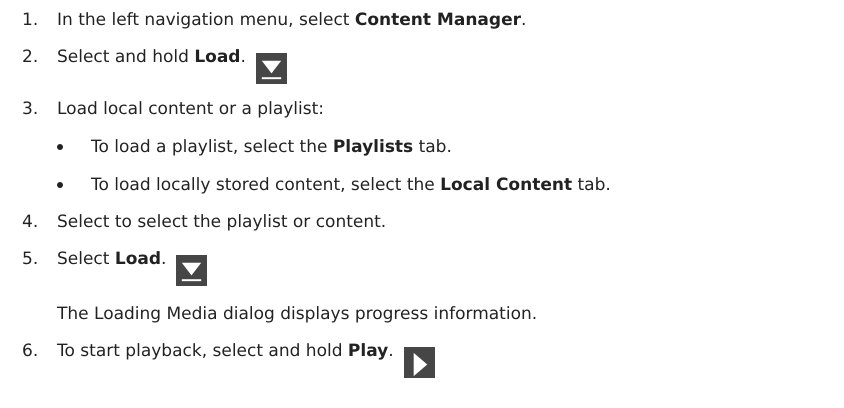 The width and height of the screenshot is (844, 408). What do you see at coordinates (271, 147) in the screenshot?
I see `bullet-text: To load a playlist, select the Playlists tab.` at bounding box center [271, 147].